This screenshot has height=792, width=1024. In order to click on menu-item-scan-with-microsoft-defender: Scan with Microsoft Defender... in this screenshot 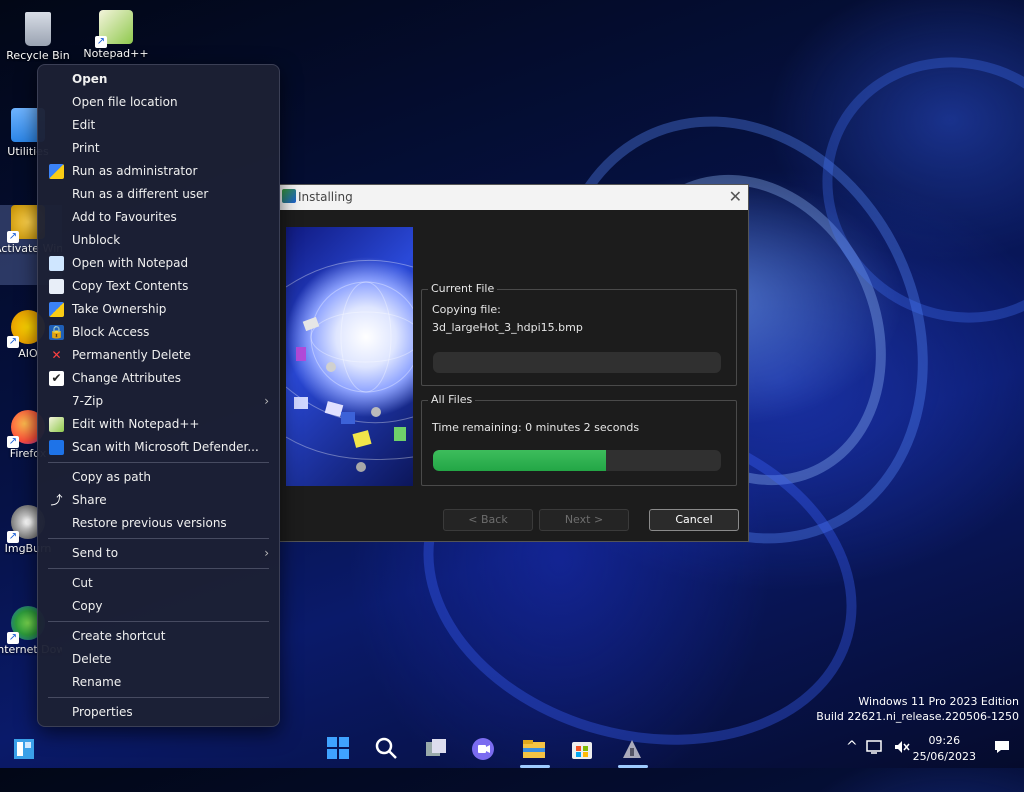, I will do `click(158, 447)`.